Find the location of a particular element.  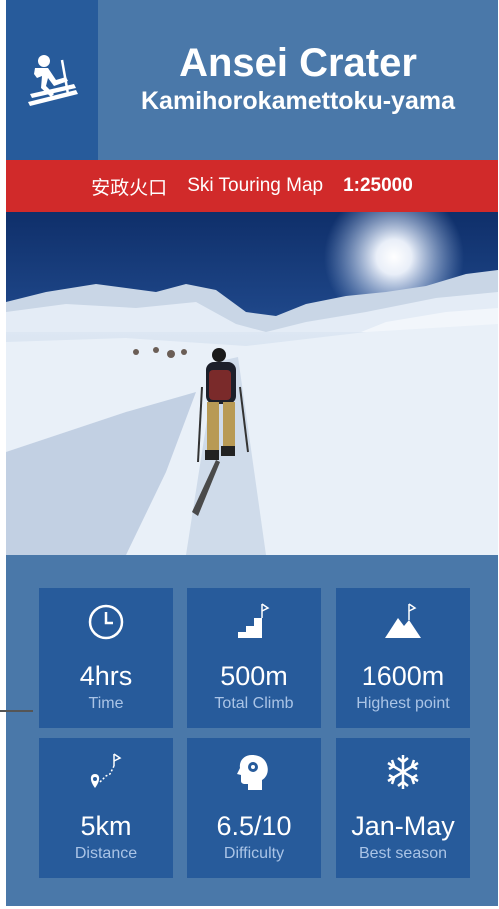

stat-difficulty: 6.5/10 Difficulty is located at coordinates (254, 808).